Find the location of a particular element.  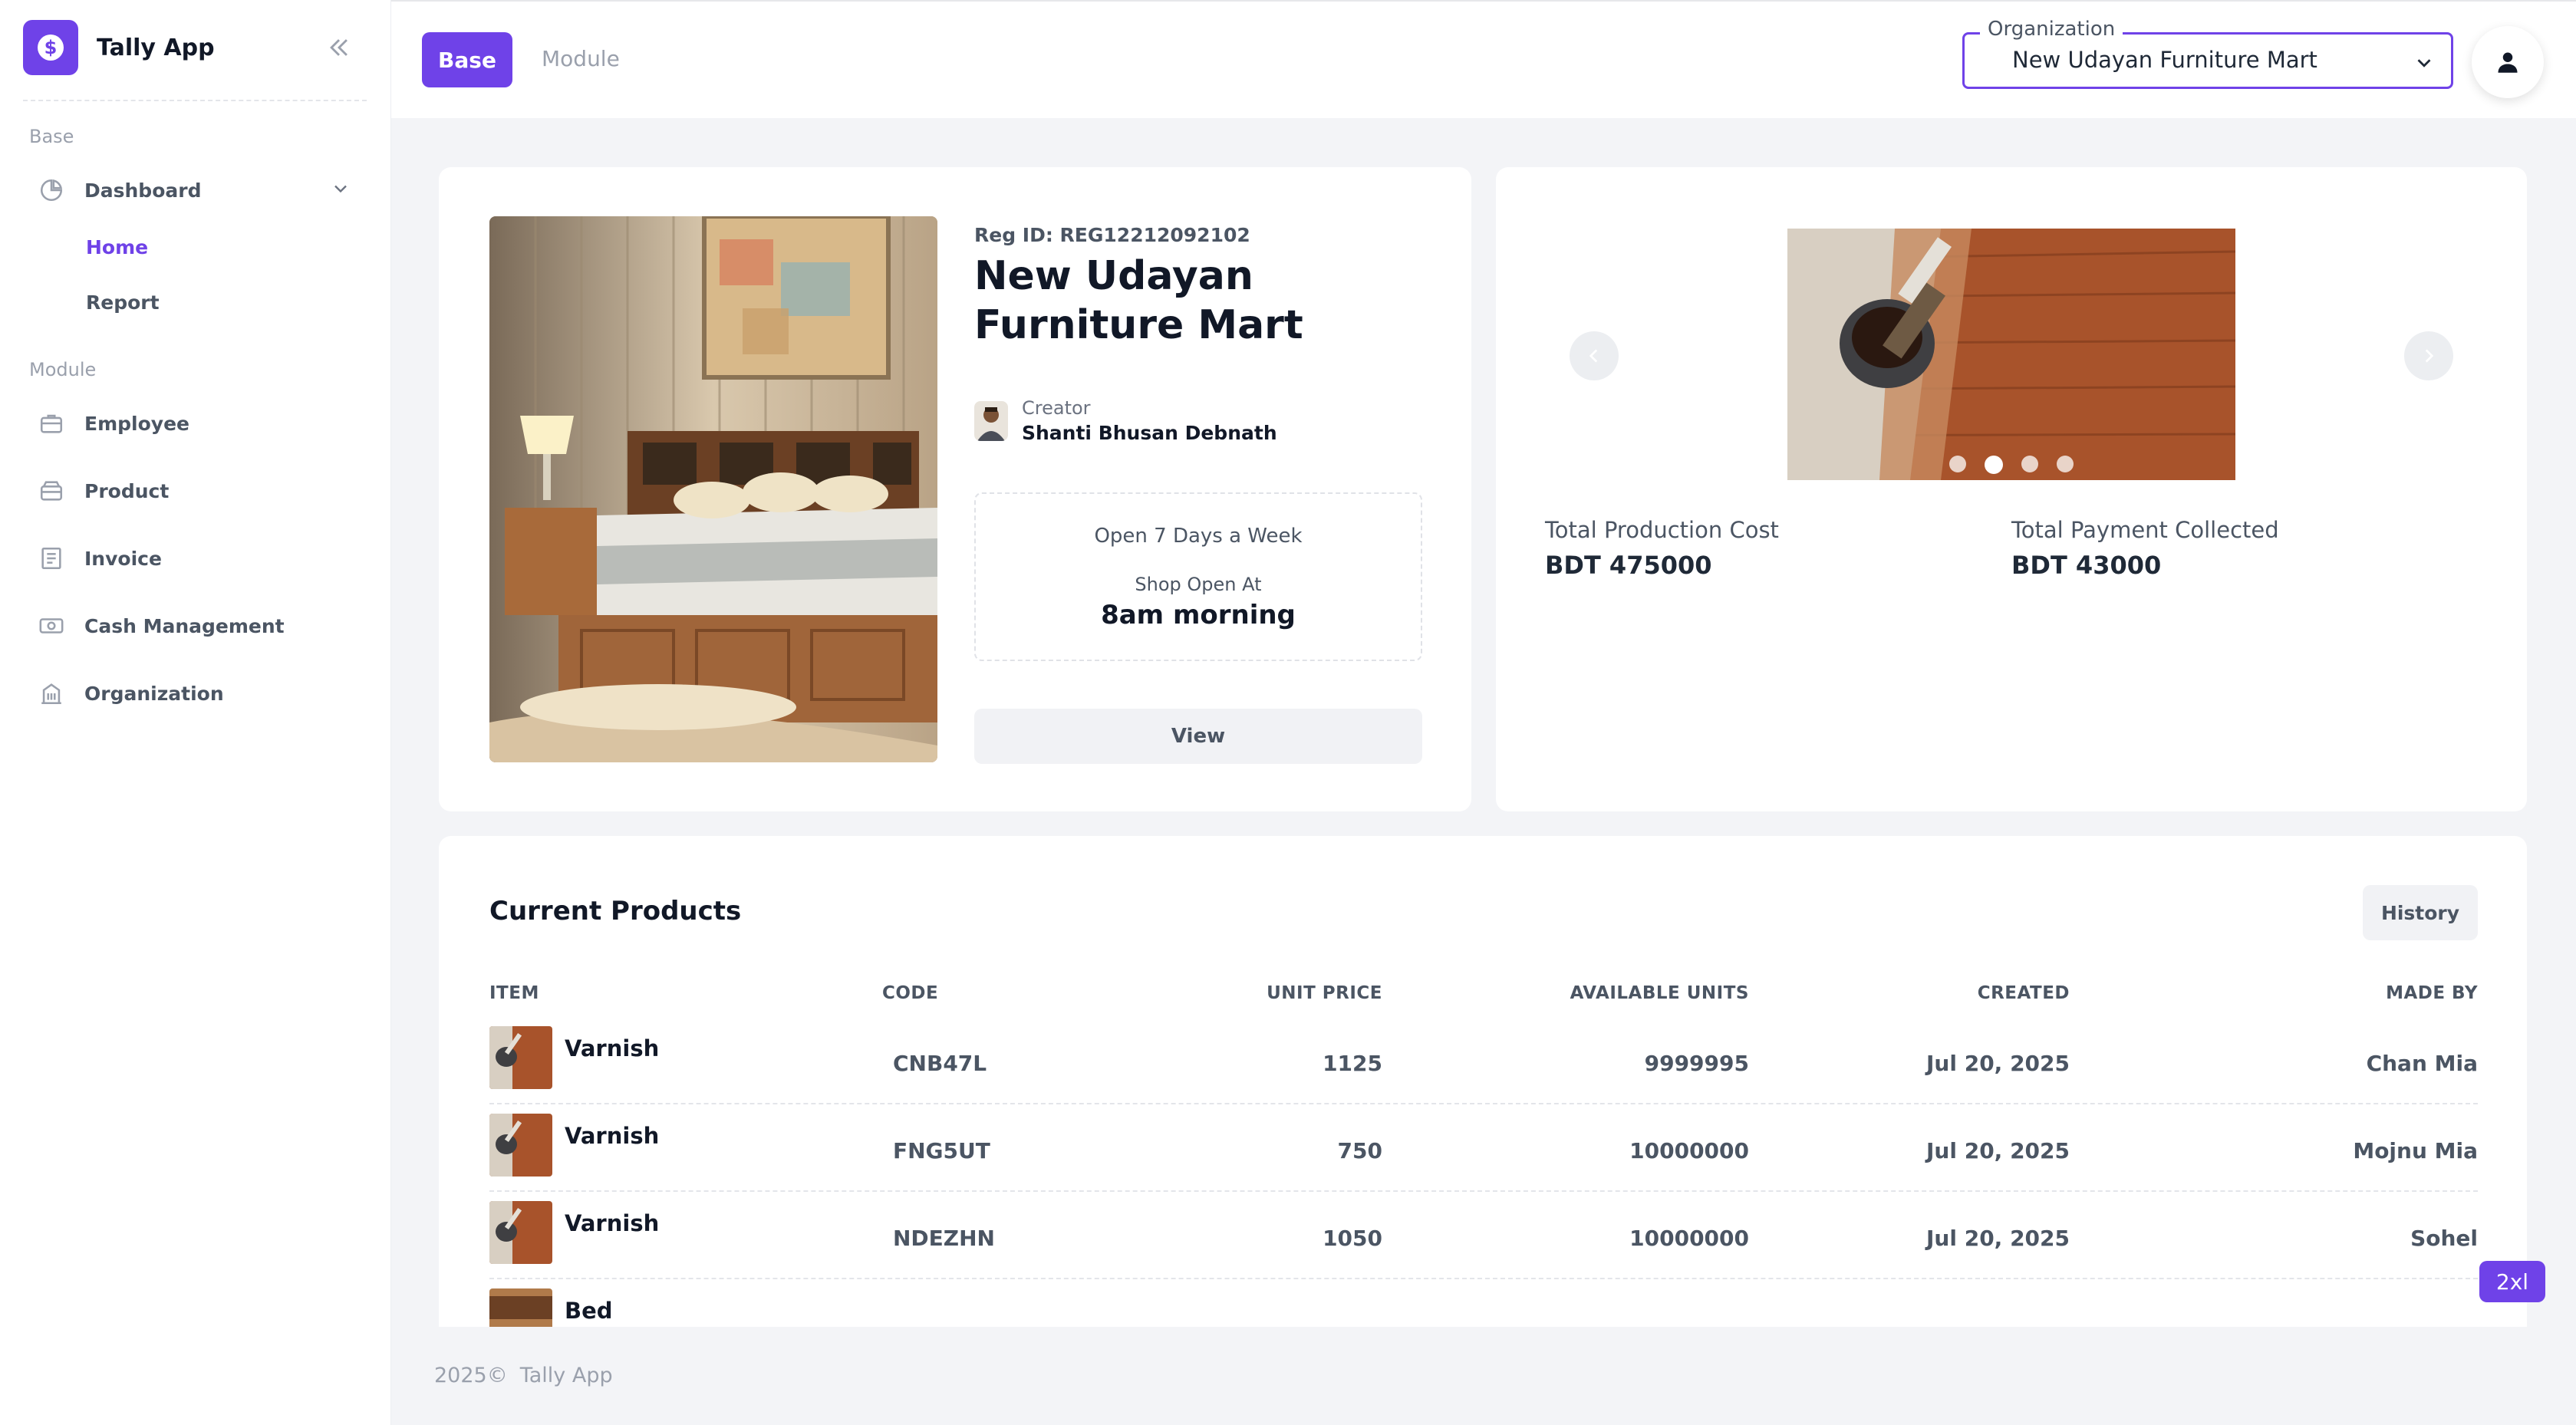

sidebar-item-cash-management: Cash Management is located at coordinates (198, 625).